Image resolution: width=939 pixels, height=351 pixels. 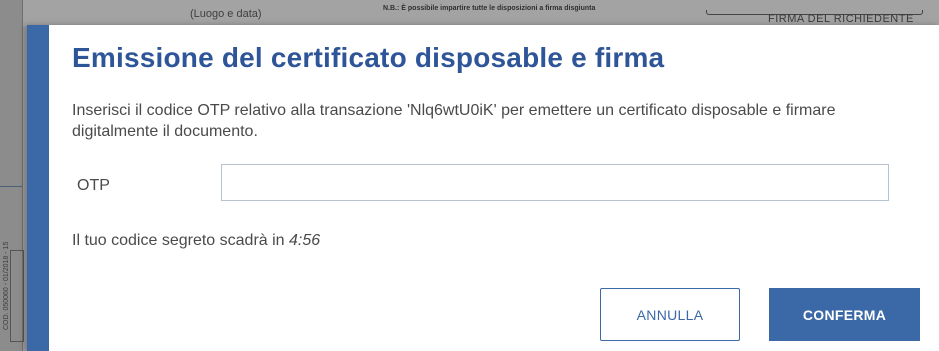 What do you see at coordinates (844, 314) in the screenshot?
I see `confirm-button: CONFERMA` at bounding box center [844, 314].